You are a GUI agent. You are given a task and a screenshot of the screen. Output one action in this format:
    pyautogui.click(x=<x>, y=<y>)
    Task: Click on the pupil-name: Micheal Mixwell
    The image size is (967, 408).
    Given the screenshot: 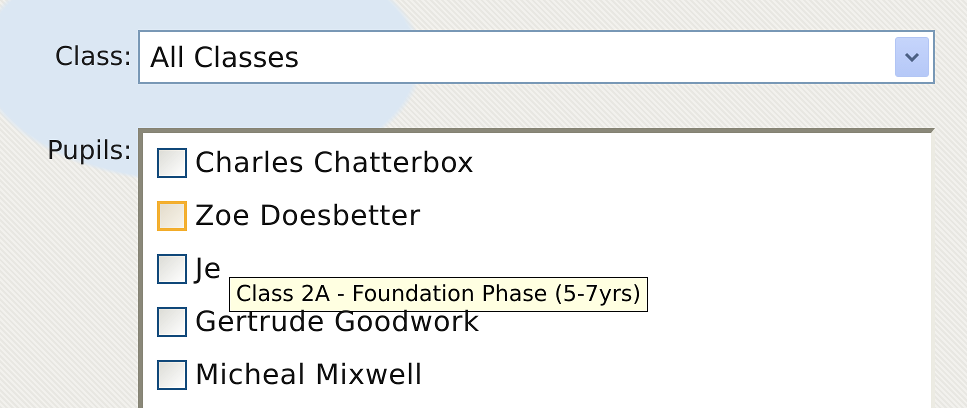 What is the action you would take?
    pyautogui.click(x=309, y=374)
    